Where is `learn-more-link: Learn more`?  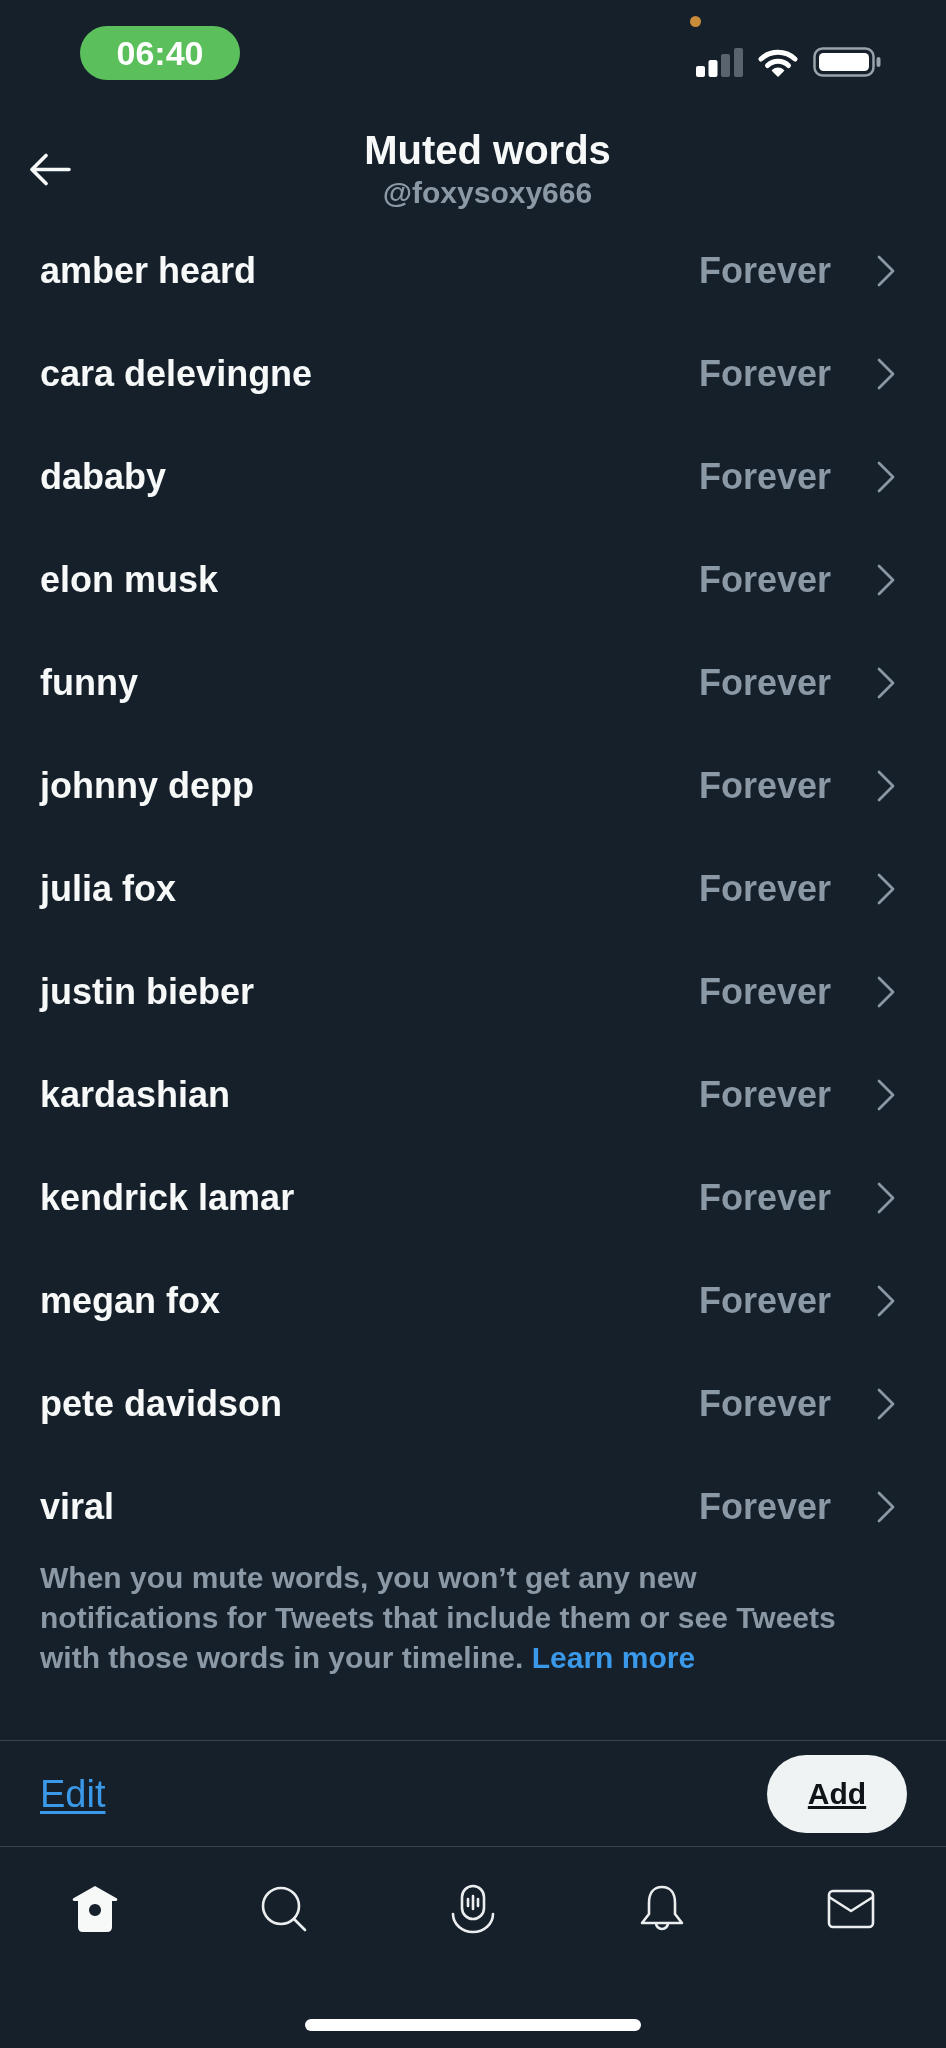 learn-more-link: Learn more is located at coordinates (613, 1657).